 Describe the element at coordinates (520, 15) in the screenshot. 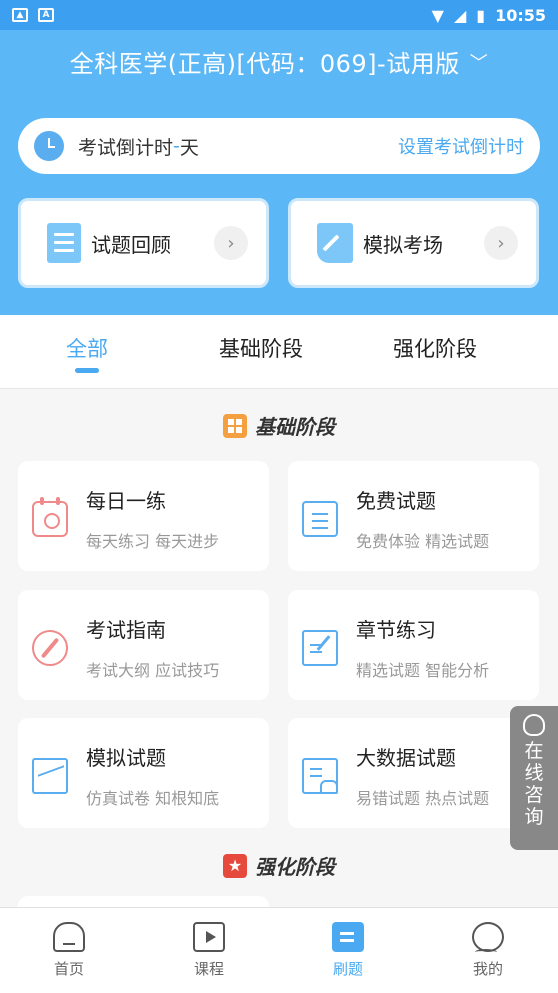

I see `status-time: 10:55` at that location.